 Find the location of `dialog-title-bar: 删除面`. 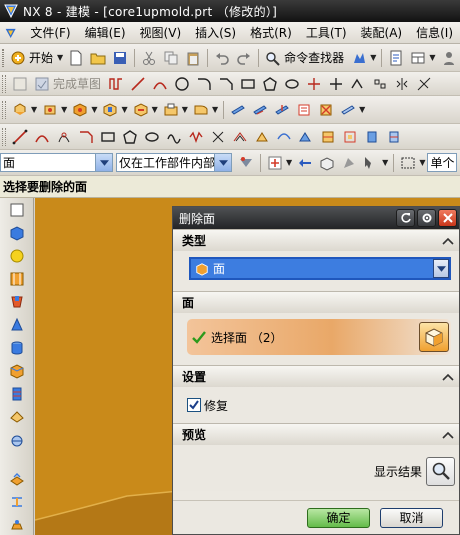

dialog-title-bar: 删除面 is located at coordinates (316, 218).